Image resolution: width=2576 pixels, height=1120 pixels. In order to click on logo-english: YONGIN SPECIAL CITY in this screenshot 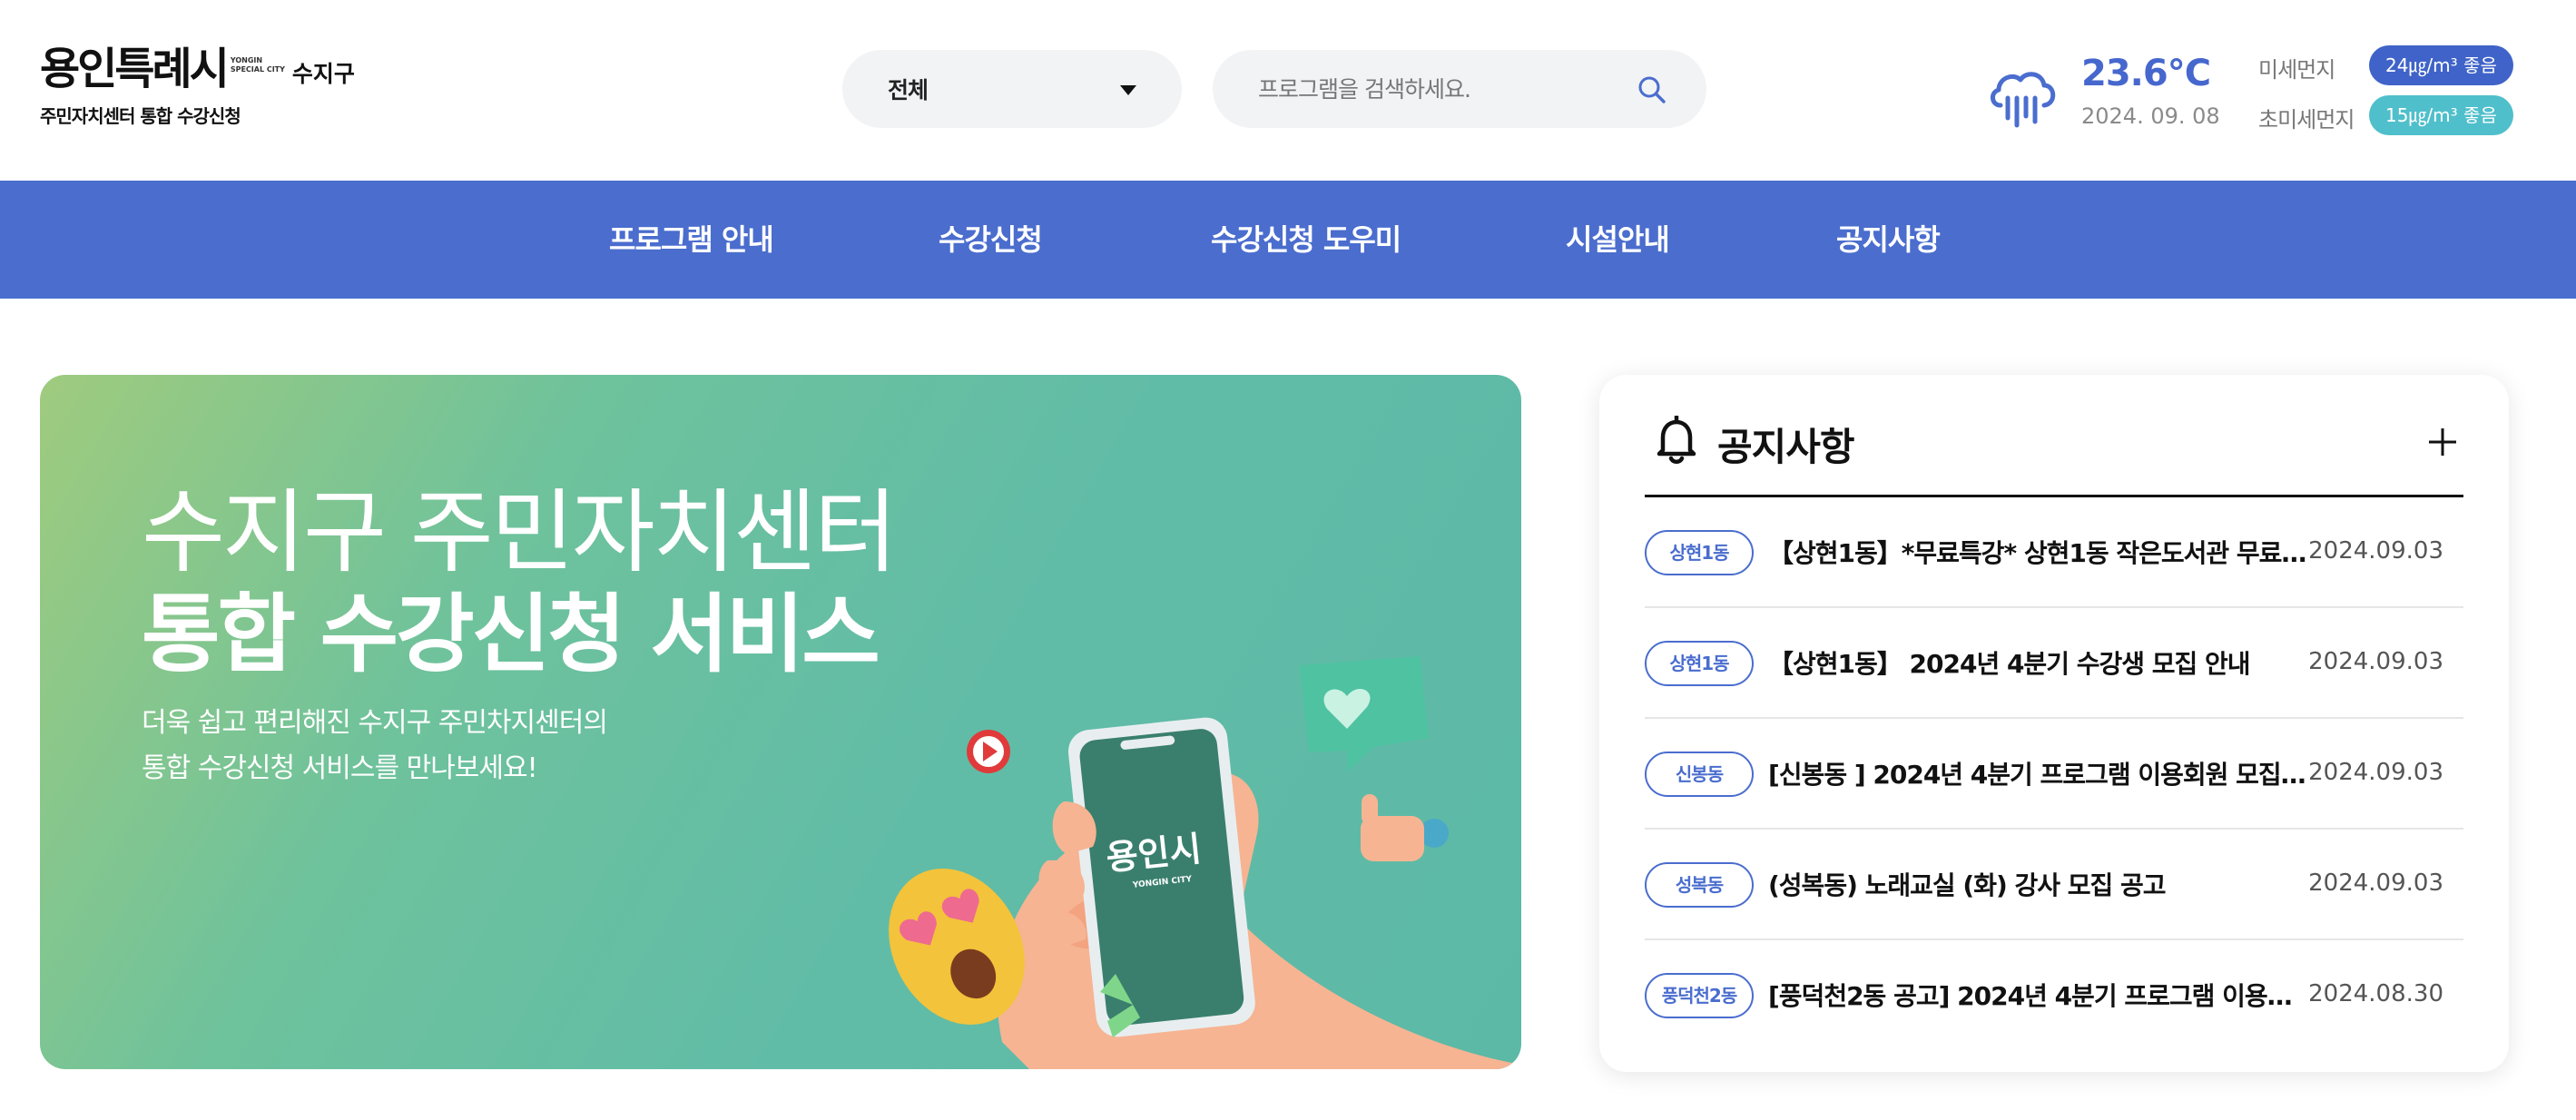, I will do `click(258, 65)`.